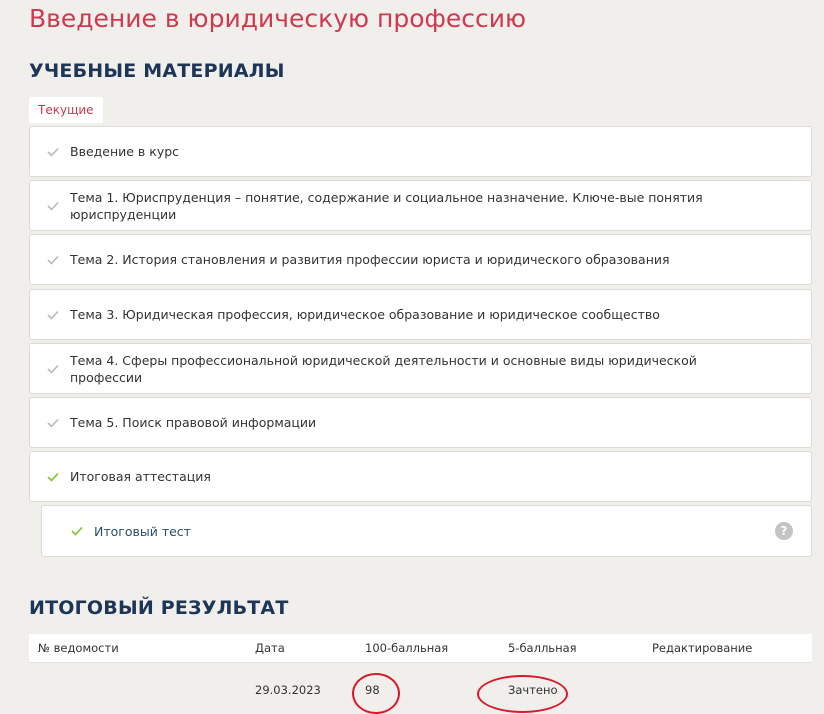 This screenshot has height=714, width=824. Describe the element at coordinates (140, 476) in the screenshot. I see `topic-label: Итоговая аттестация` at that location.